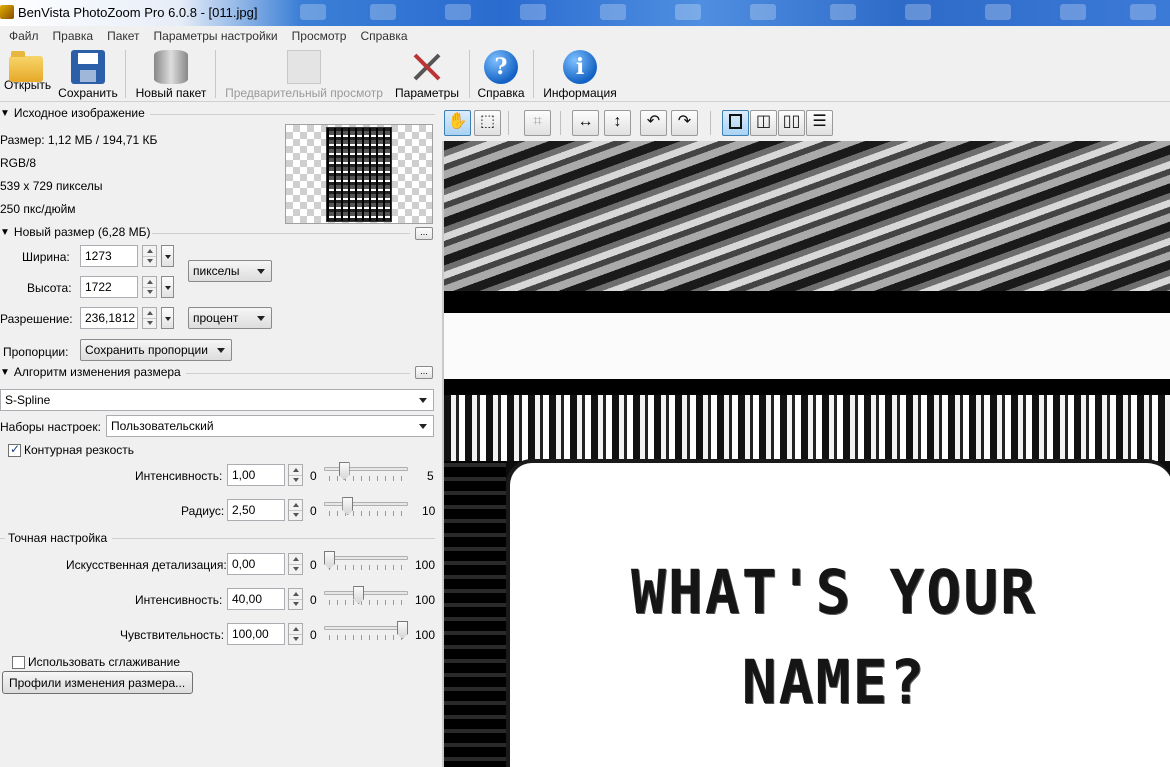  Describe the element at coordinates (149, 318) in the screenshot. I see `resolution-spinner` at that location.